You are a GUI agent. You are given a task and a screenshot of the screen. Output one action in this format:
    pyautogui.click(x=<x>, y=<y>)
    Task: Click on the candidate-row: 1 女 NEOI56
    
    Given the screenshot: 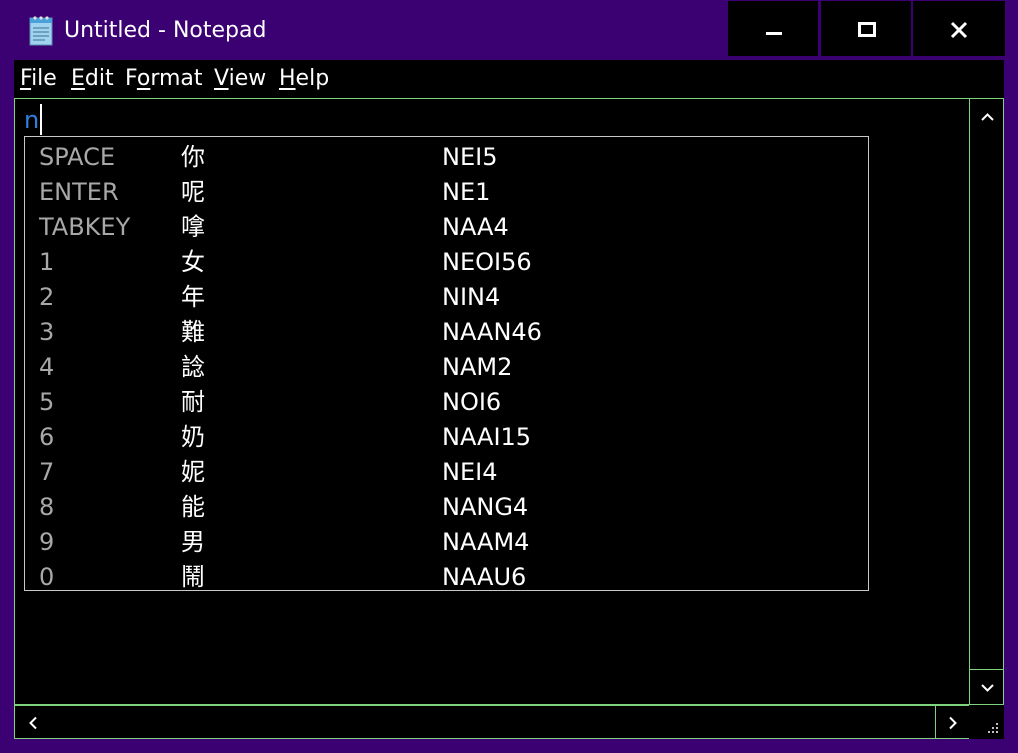 What is the action you would take?
    pyautogui.click(x=446, y=261)
    